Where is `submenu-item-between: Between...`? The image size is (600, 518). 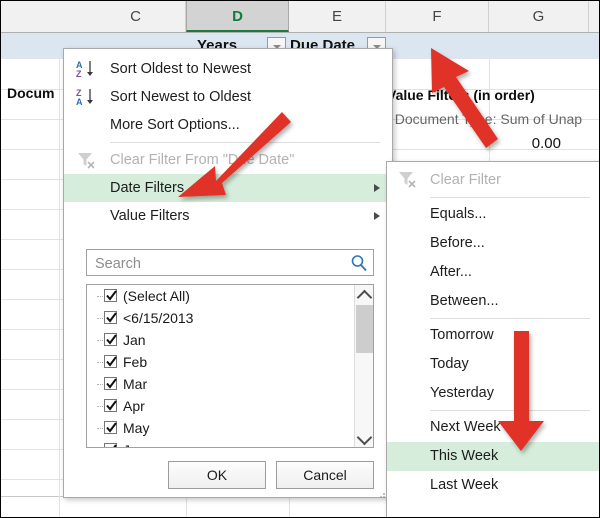
submenu-item-between: Between... is located at coordinates (493, 301).